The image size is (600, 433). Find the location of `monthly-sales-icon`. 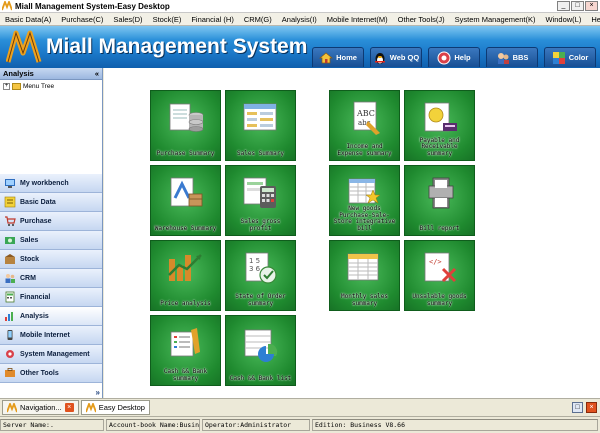

monthly-sales-icon is located at coordinates (363, 267).